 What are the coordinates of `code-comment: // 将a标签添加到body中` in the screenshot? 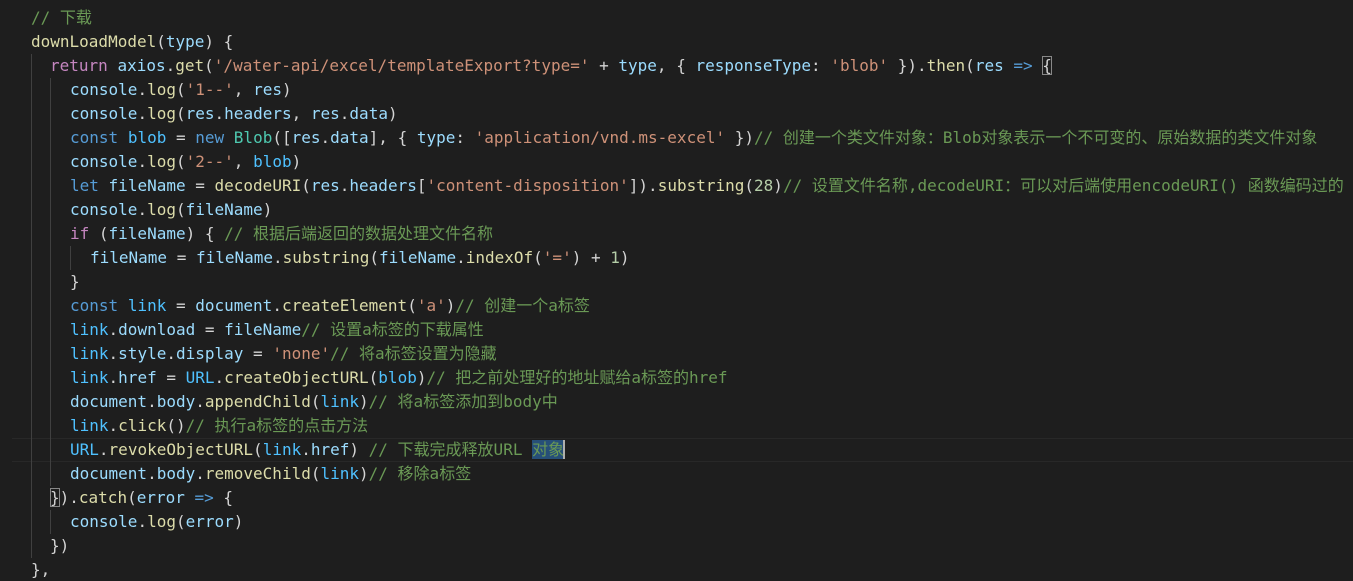 It's located at (463, 401).